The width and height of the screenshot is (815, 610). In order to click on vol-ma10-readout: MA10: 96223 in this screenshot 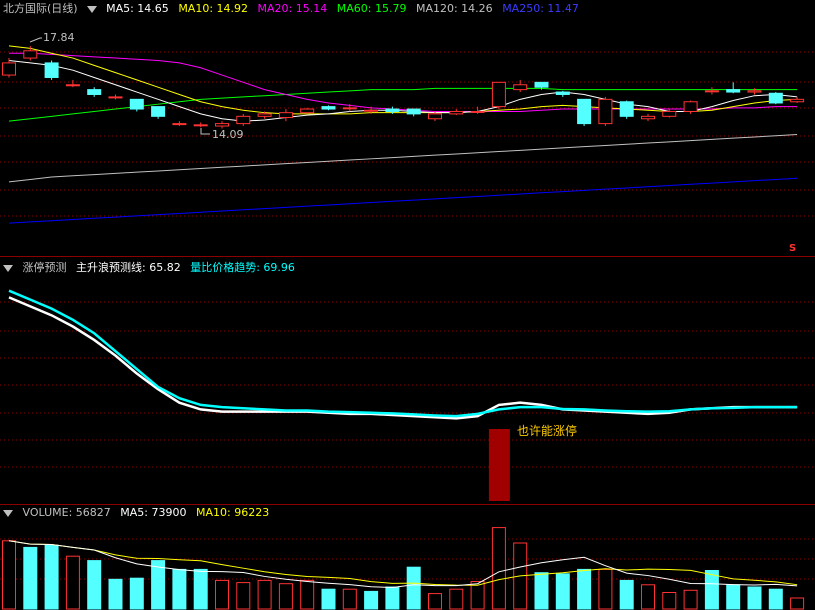, I will do `click(232, 512)`.